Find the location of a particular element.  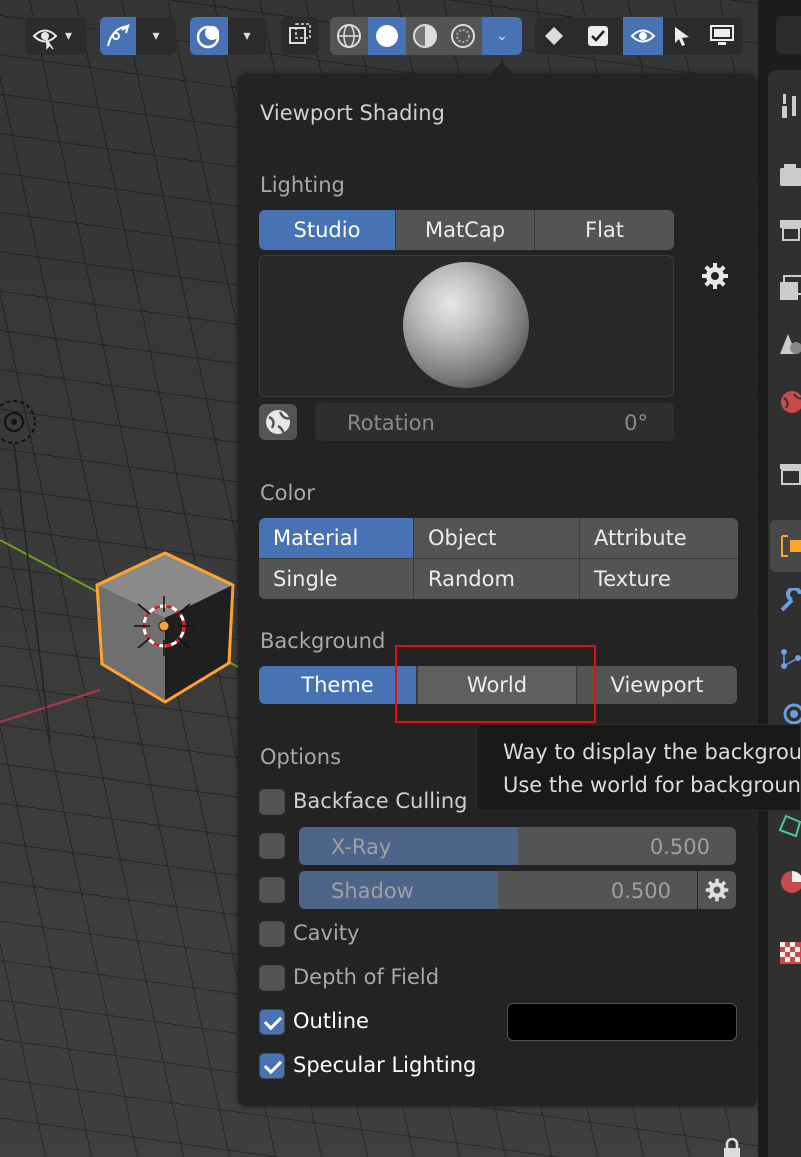

modifier-icon is located at coordinates (789, 602).